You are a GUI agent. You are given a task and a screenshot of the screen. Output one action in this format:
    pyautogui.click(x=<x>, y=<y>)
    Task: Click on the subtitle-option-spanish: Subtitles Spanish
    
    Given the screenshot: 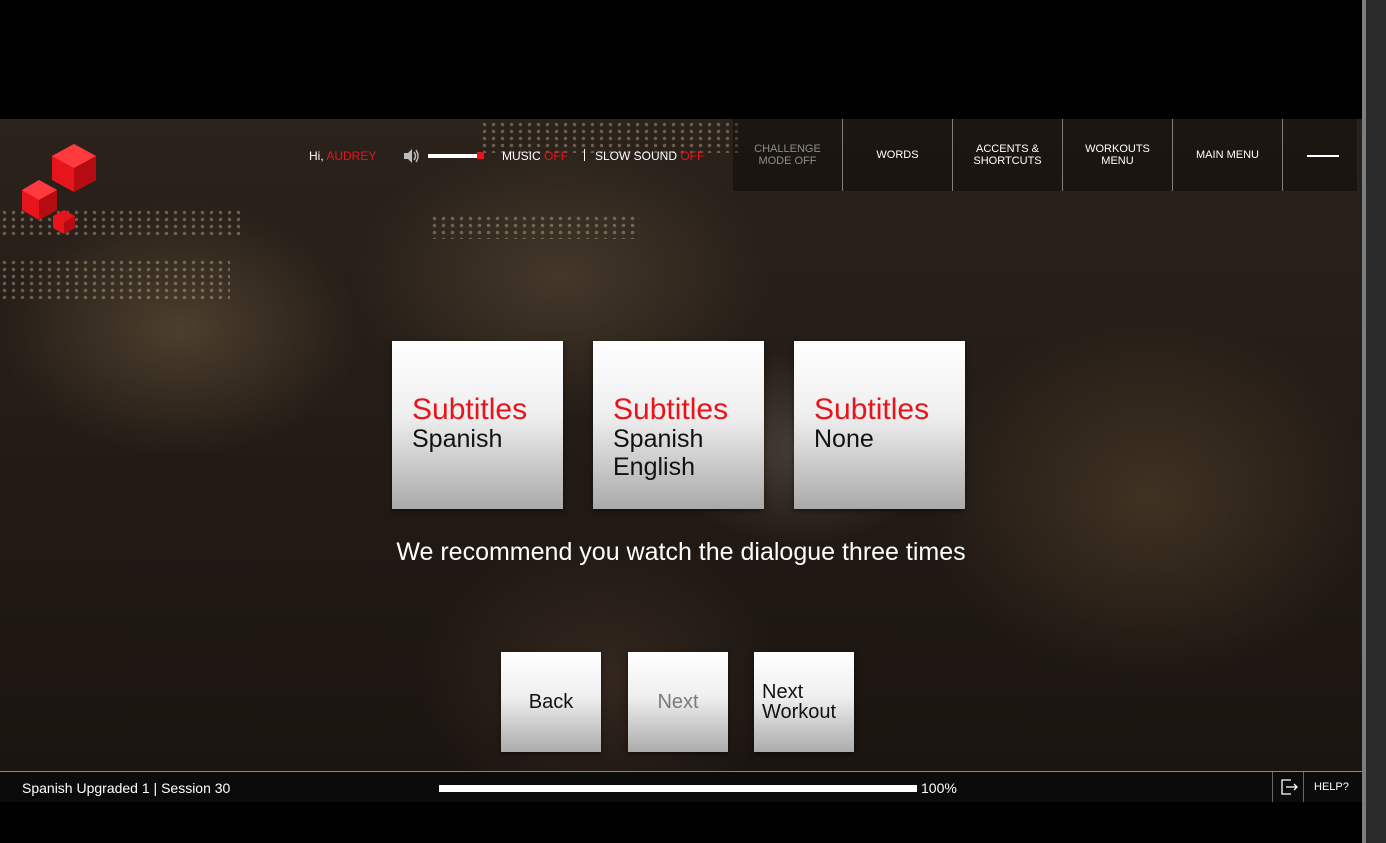 What is the action you would take?
    pyautogui.click(x=477, y=425)
    